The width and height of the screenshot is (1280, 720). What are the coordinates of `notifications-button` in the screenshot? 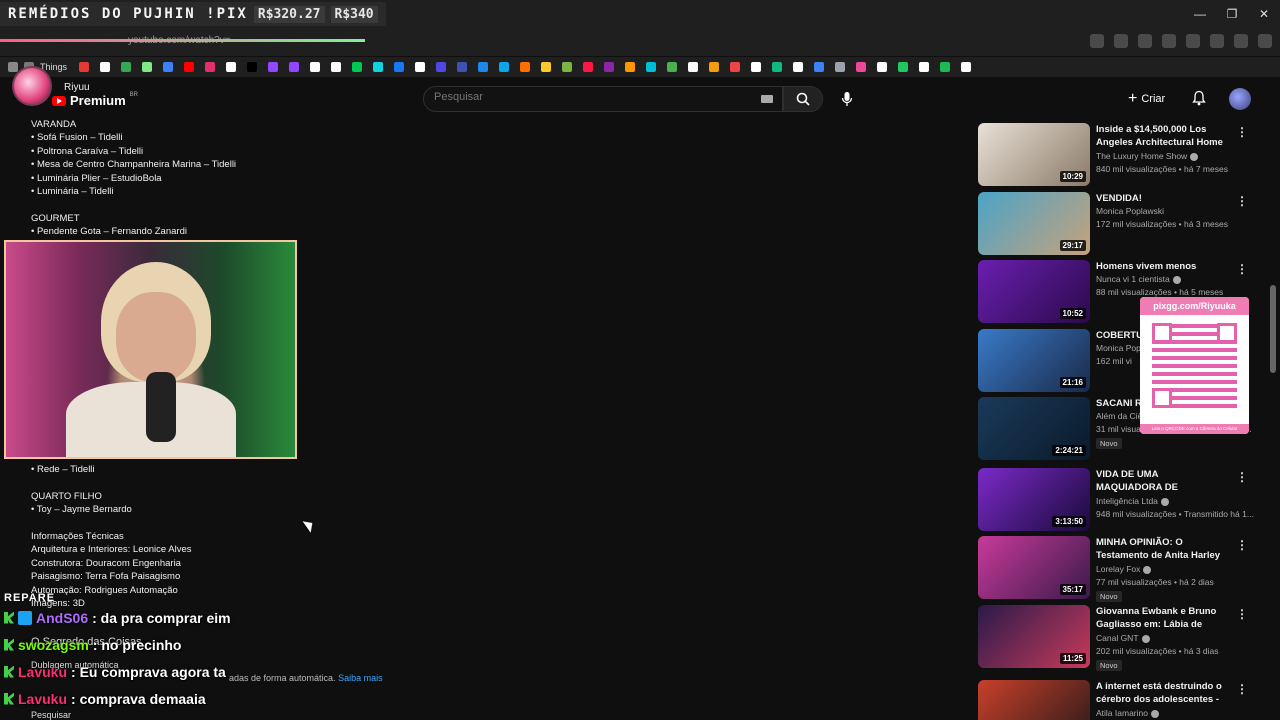 It's located at (1199, 100).